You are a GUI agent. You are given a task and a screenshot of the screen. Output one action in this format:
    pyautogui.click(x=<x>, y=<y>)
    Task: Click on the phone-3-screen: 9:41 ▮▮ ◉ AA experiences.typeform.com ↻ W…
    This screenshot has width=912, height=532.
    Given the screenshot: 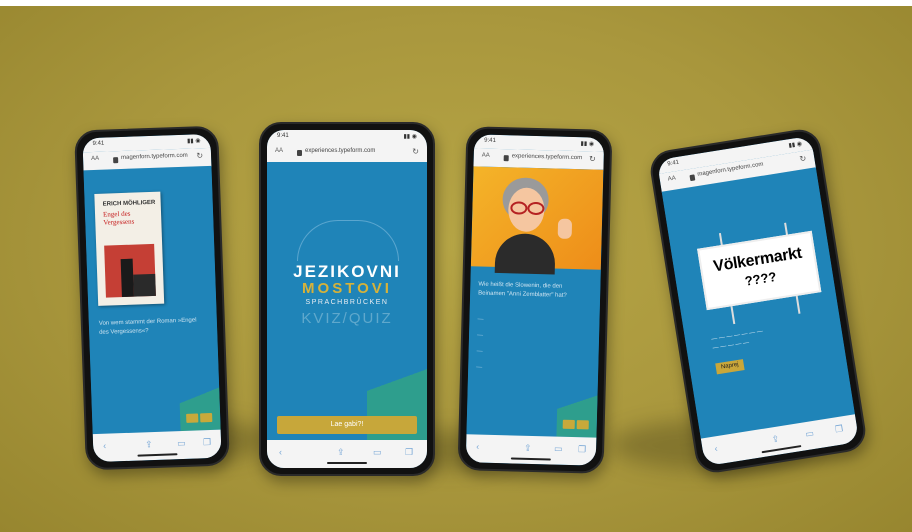 What is the action you would take?
    pyautogui.click(x=535, y=300)
    